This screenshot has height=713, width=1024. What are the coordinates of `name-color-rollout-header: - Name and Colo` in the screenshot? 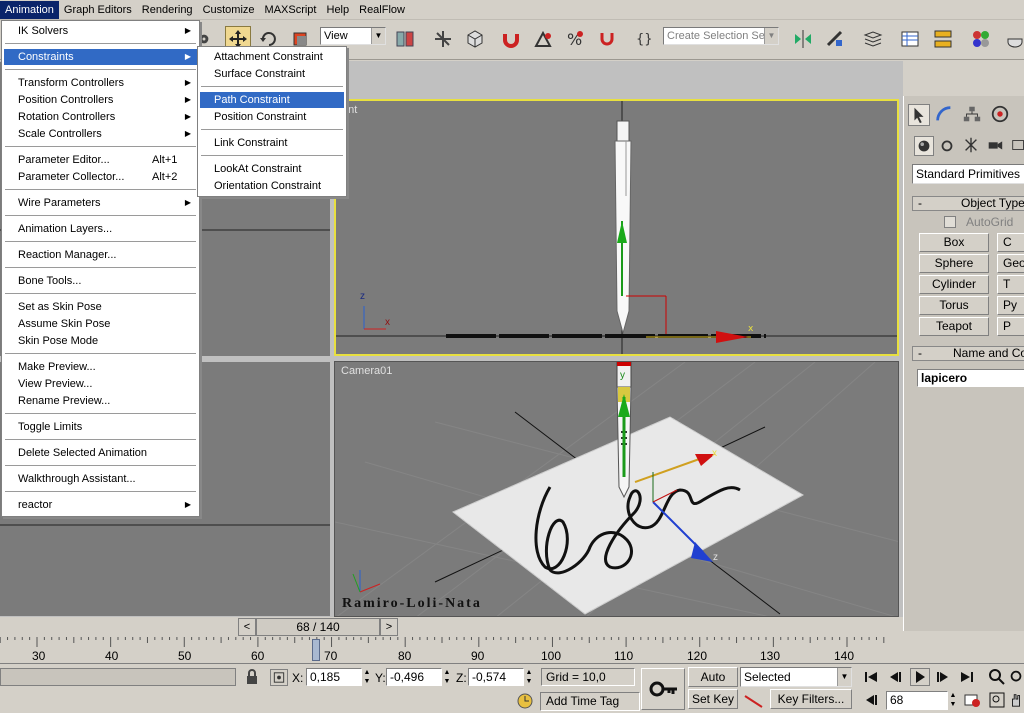 It's located at (968, 353).